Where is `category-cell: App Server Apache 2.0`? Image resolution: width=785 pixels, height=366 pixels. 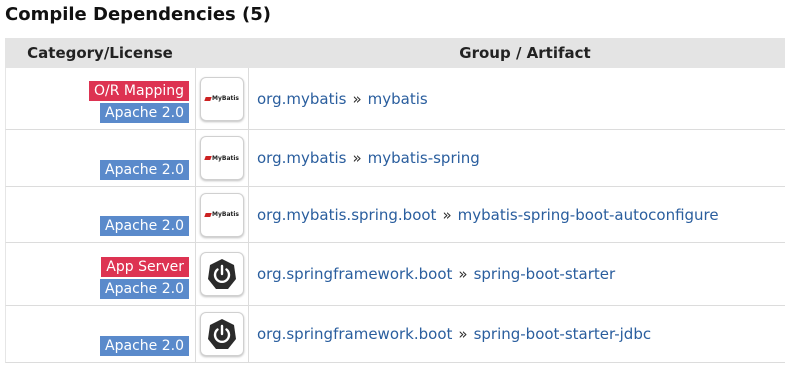 category-cell: App Server Apache 2.0 is located at coordinates (101, 274).